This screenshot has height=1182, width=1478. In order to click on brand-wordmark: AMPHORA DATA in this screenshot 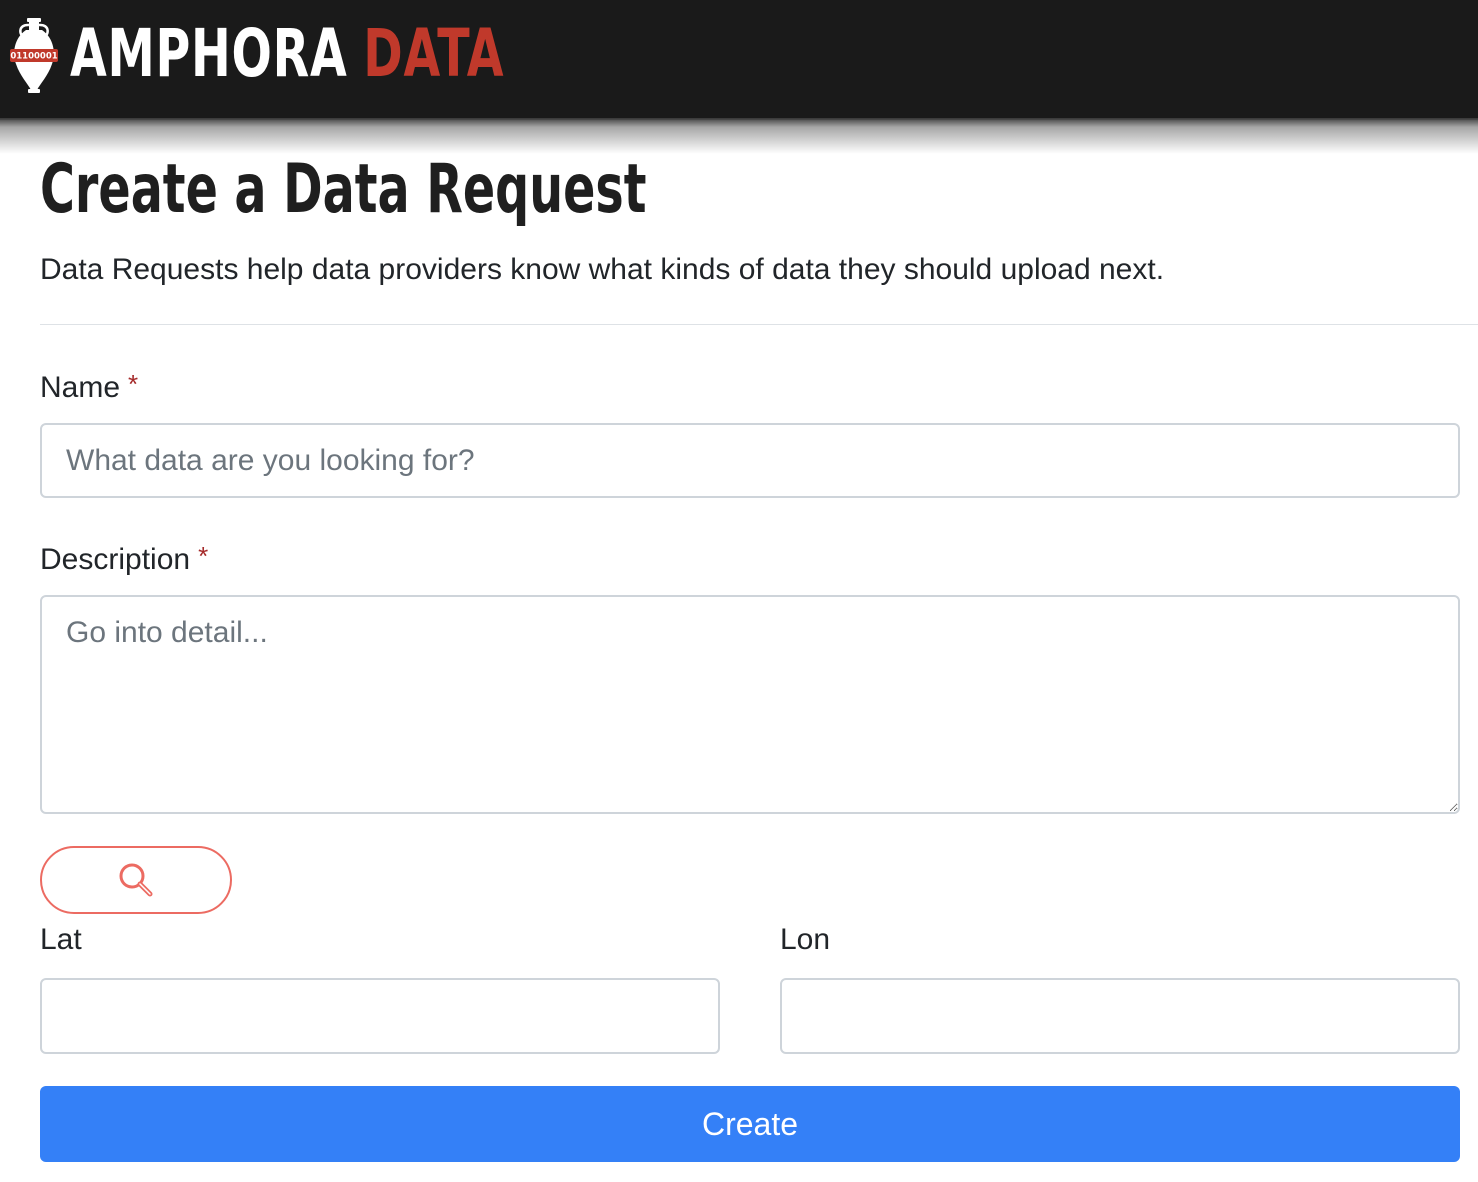, I will do `click(287, 54)`.